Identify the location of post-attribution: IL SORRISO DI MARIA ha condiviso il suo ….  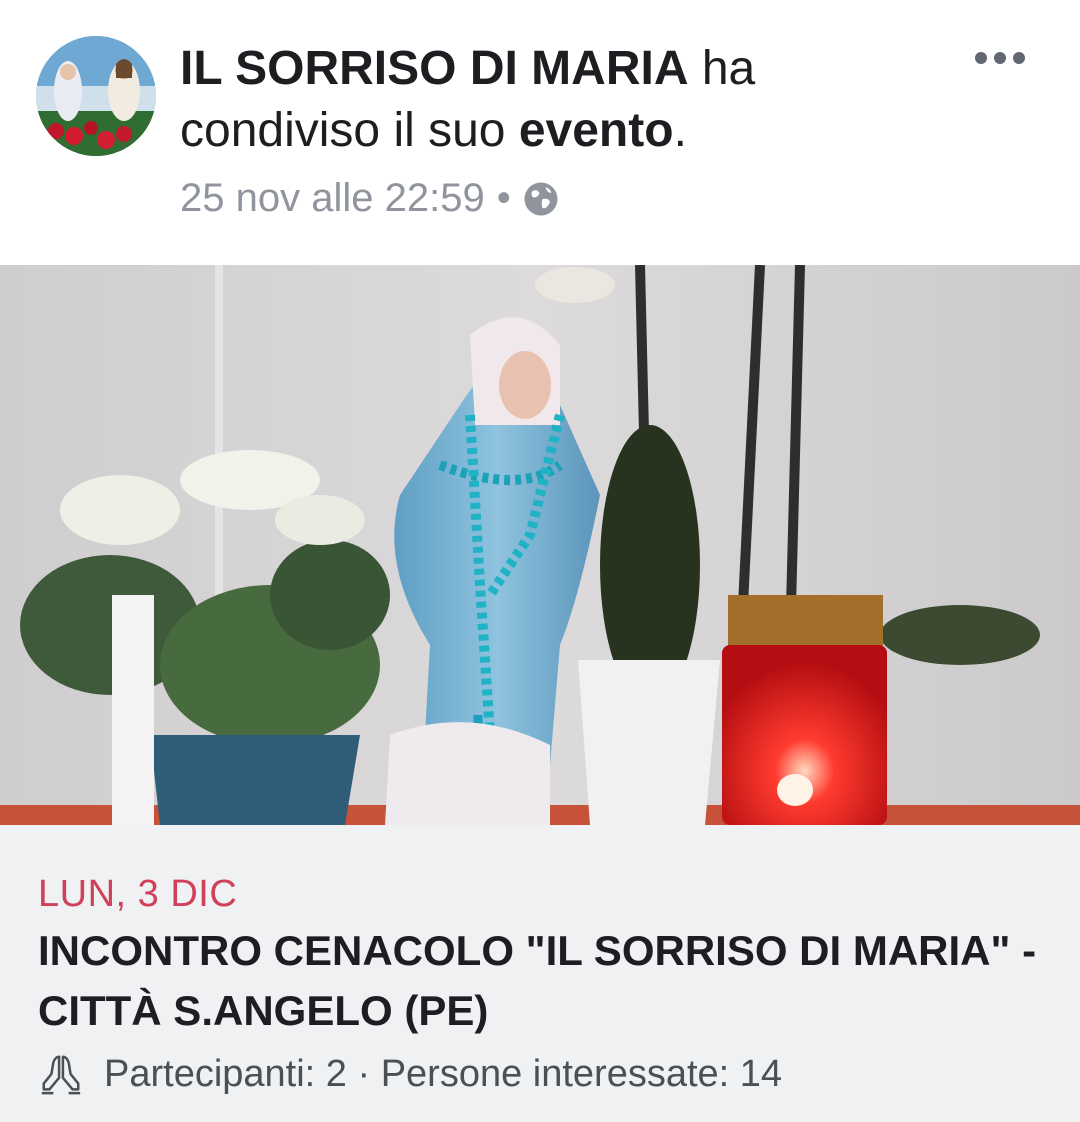
(580, 100).